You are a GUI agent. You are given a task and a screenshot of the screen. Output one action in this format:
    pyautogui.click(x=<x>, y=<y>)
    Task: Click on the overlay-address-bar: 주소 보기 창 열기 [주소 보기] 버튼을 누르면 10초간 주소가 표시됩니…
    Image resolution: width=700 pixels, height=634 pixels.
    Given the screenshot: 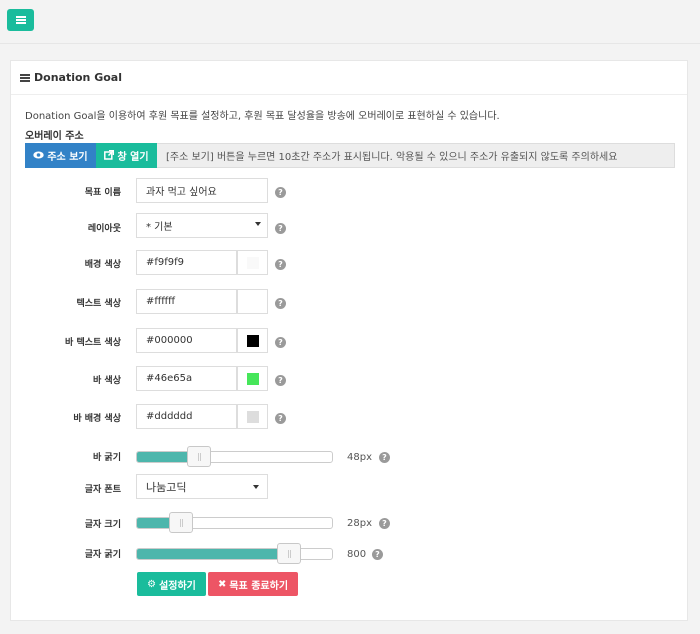 What is the action you would take?
    pyautogui.click(x=350, y=155)
    